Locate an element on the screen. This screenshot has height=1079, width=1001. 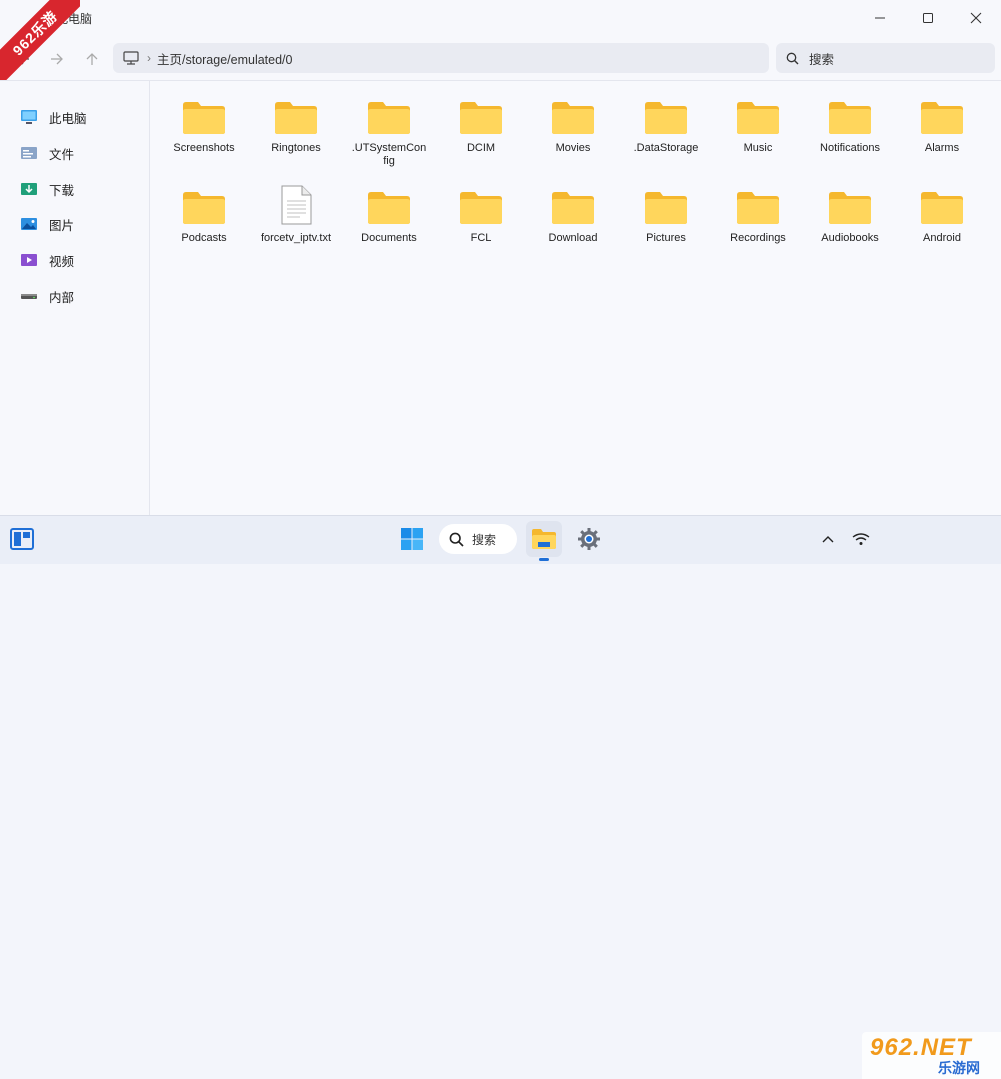
up-button is located at coordinates (92, 59).